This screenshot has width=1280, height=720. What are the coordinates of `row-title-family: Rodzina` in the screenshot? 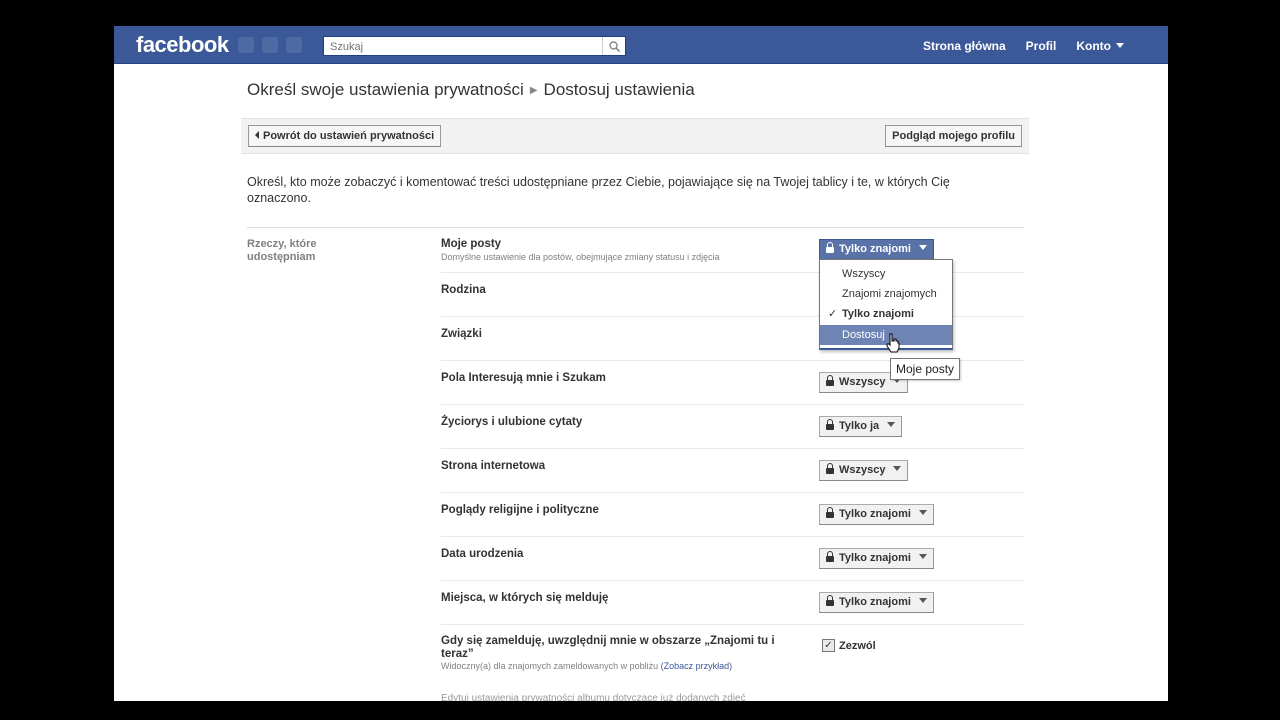 It's located at (463, 290).